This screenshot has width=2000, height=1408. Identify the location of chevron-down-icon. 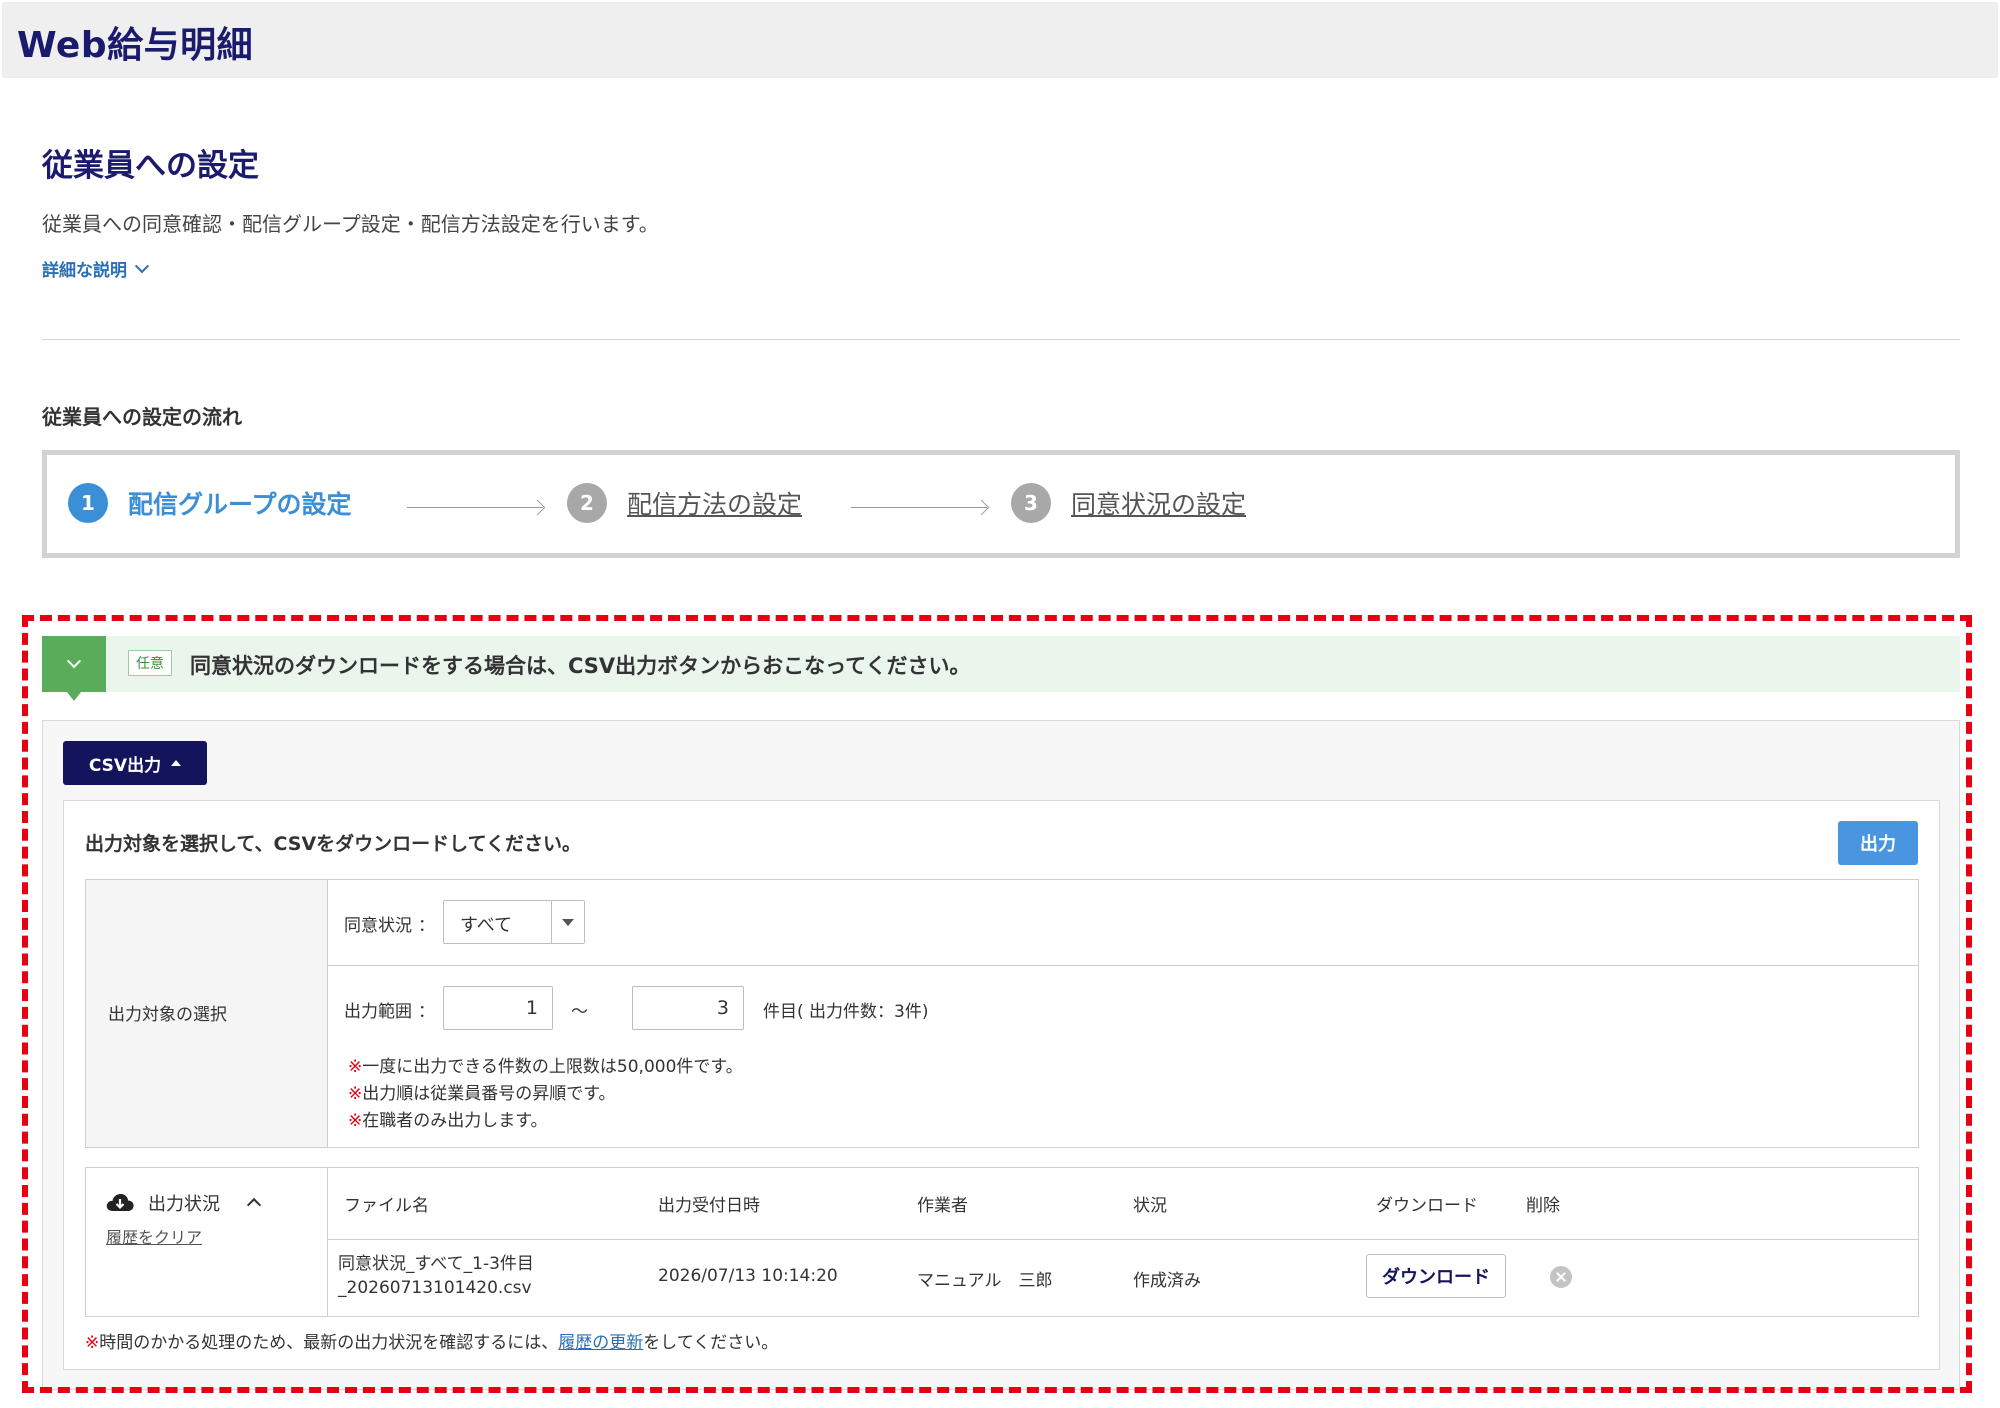
(142, 265).